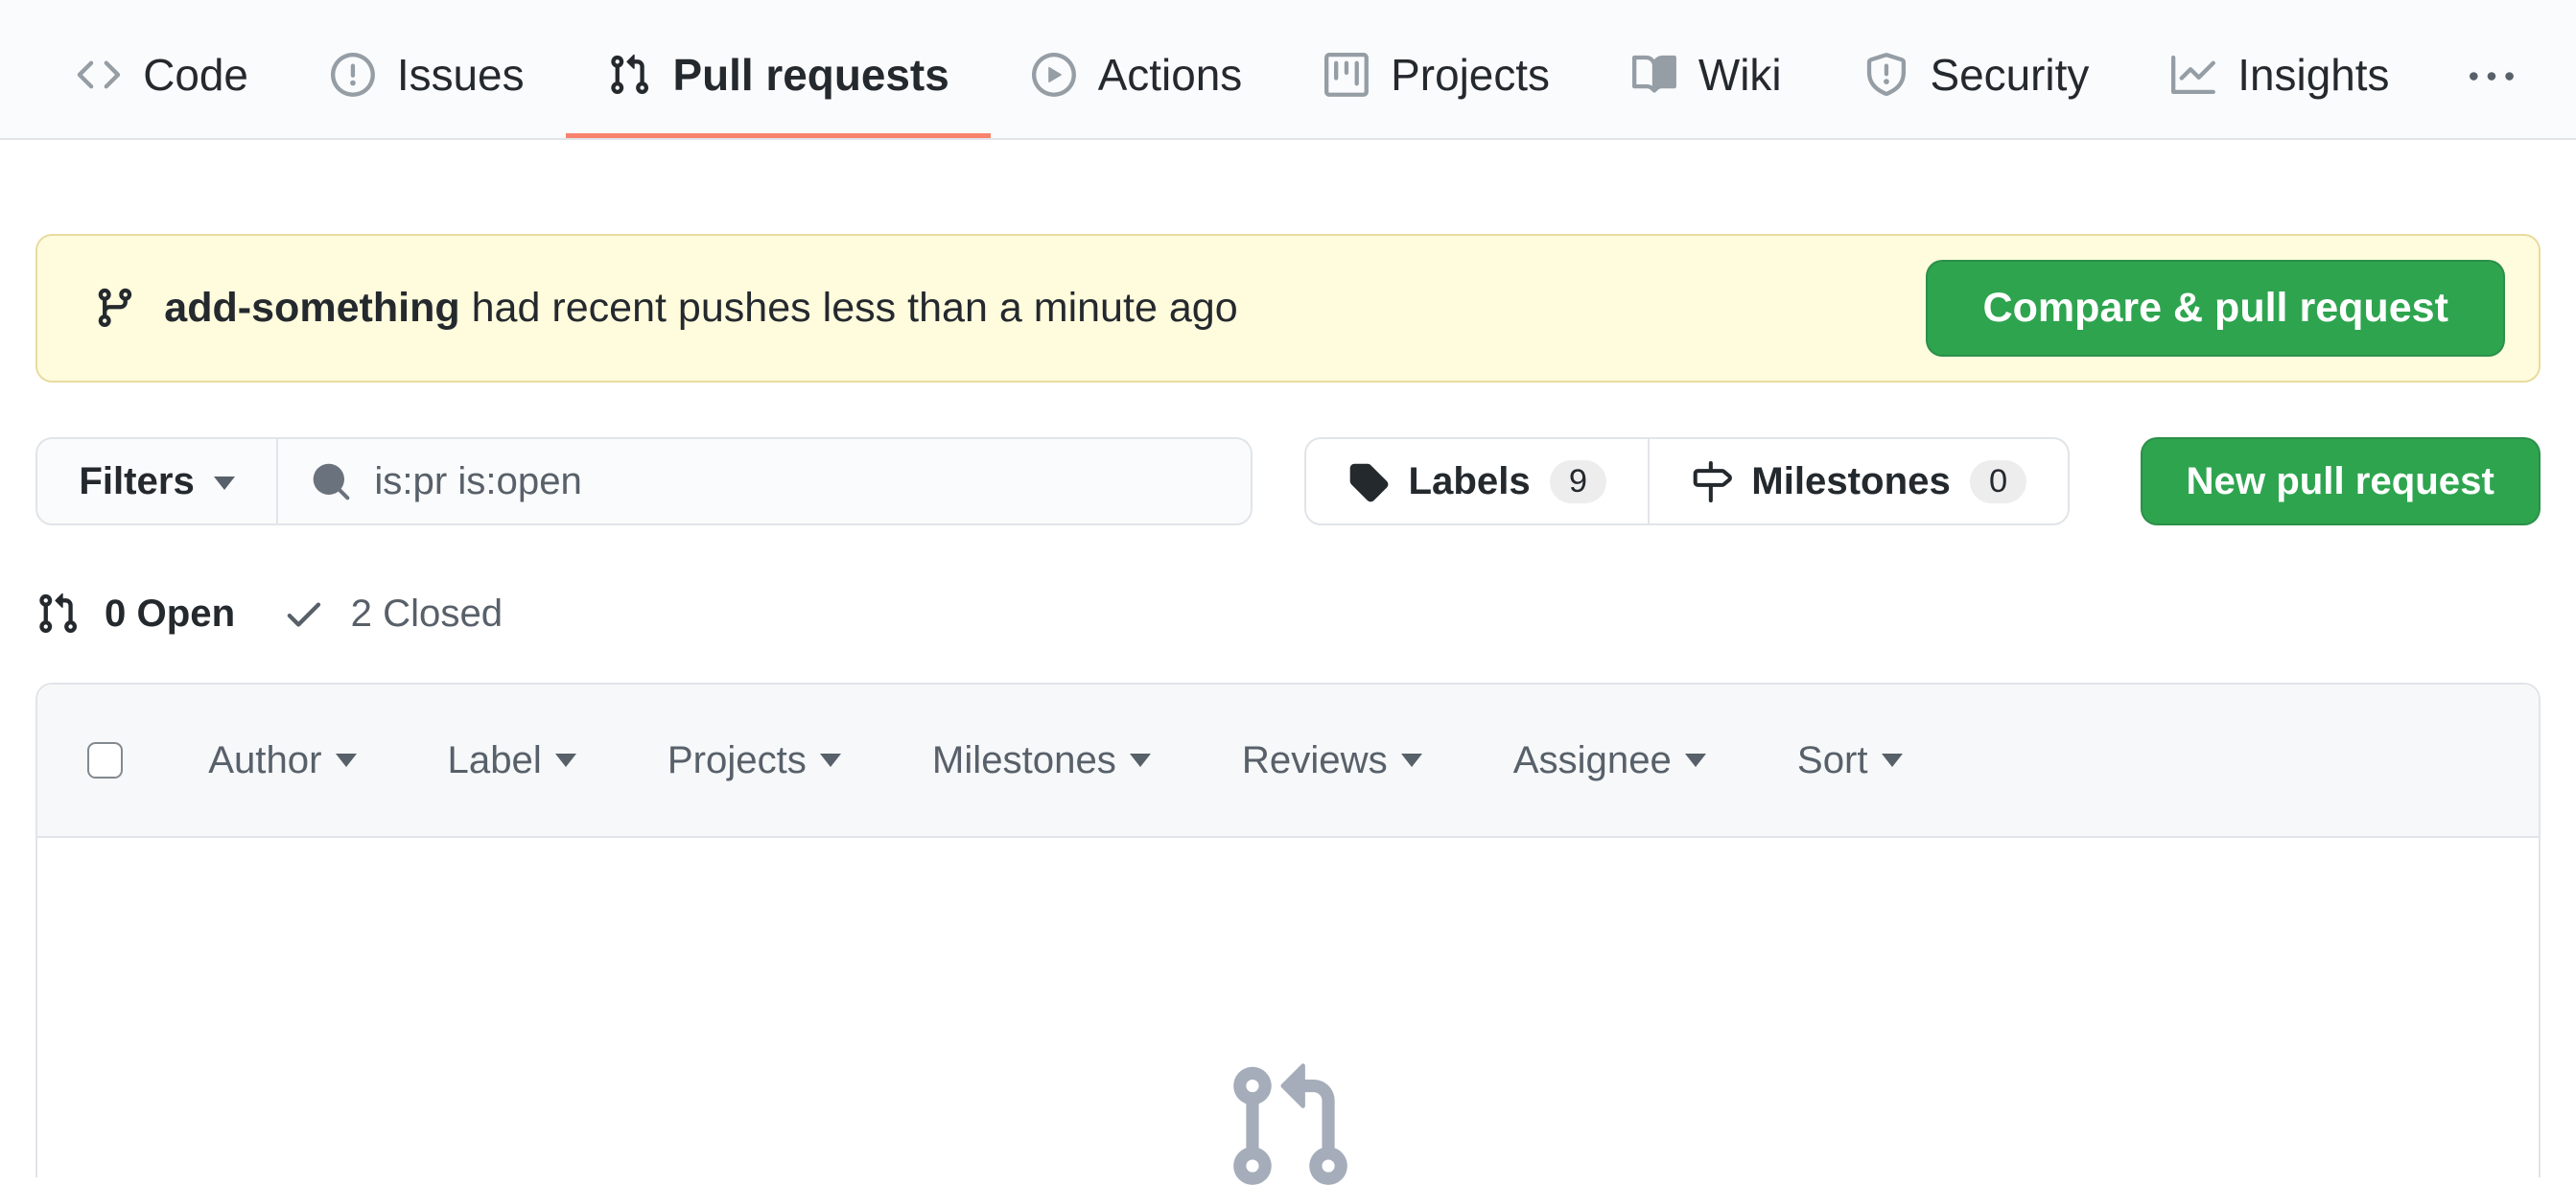  Describe the element at coordinates (1314, 760) in the screenshot. I see `column-label: Reviews` at that location.